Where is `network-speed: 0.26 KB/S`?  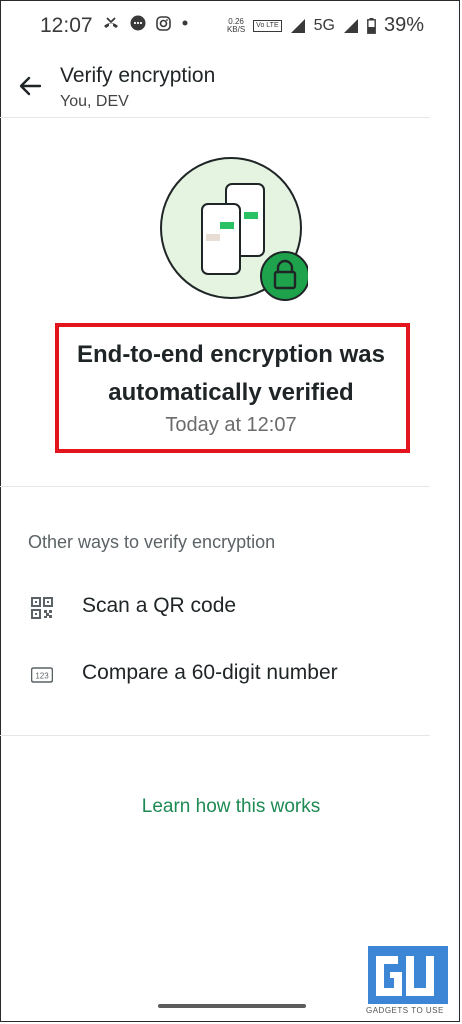 network-speed: 0.26 KB/S is located at coordinates (236, 25).